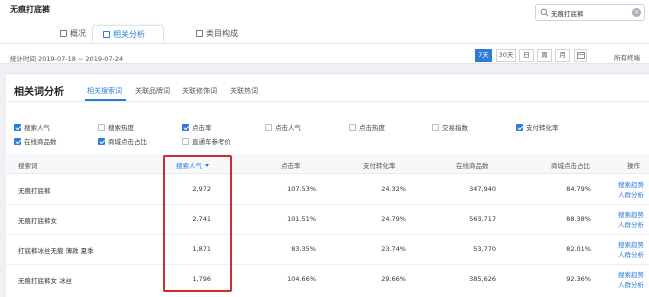 The width and height of the screenshot is (649, 297). I want to click on conversion-cell: 29.66%, so click(393, 279).